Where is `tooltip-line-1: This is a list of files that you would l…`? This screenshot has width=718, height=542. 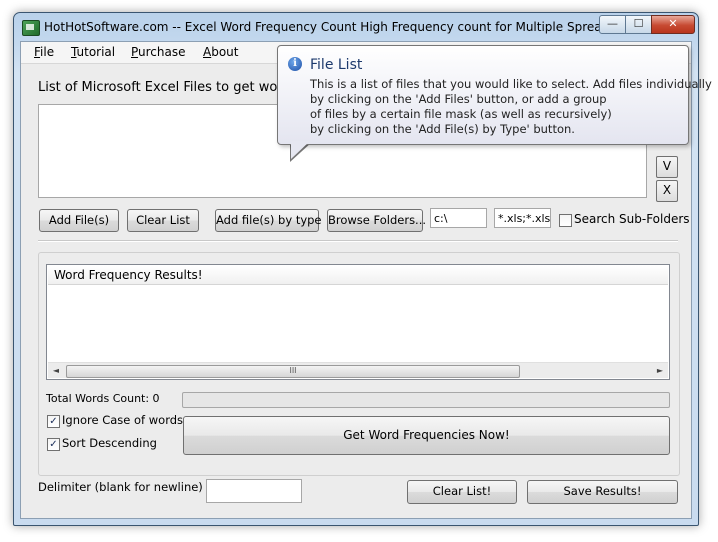
tooltip-line-1: This is a list of files that you would l… is located at coordinates (511, 84).